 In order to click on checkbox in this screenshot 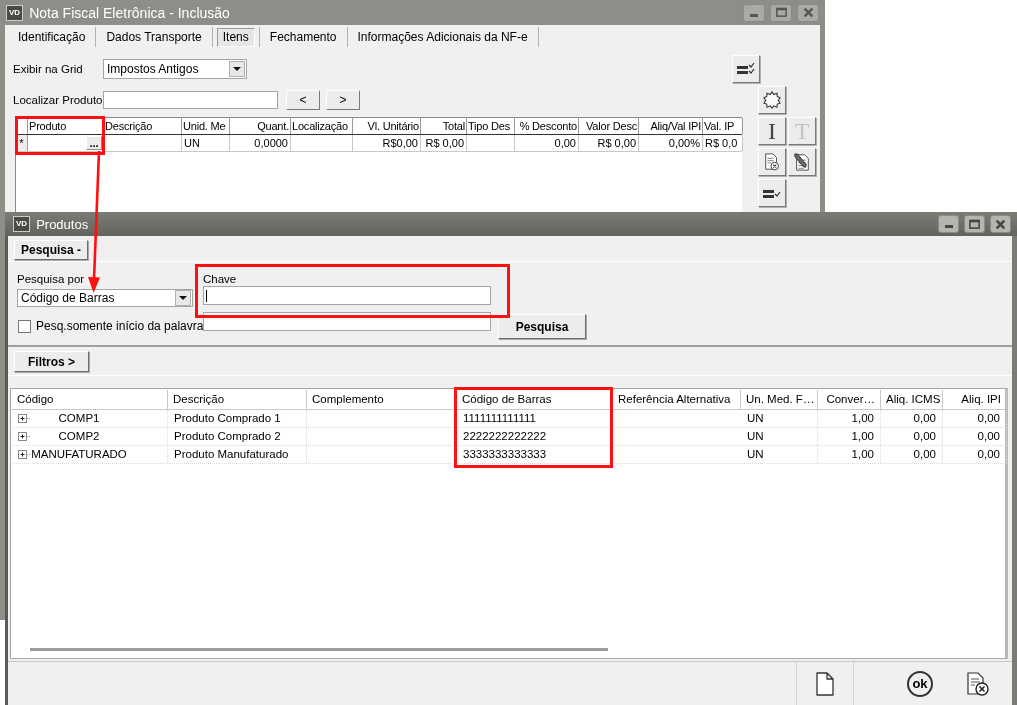, I will do `click(24, 326)`.